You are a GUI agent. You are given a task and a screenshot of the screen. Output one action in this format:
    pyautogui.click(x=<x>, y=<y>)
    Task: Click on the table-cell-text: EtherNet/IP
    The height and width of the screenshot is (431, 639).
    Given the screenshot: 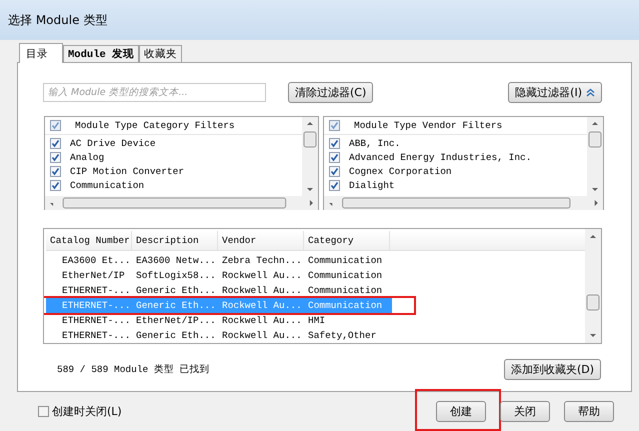 What is the action you would take?
    pyautogui.click(x=93, y=275)
    